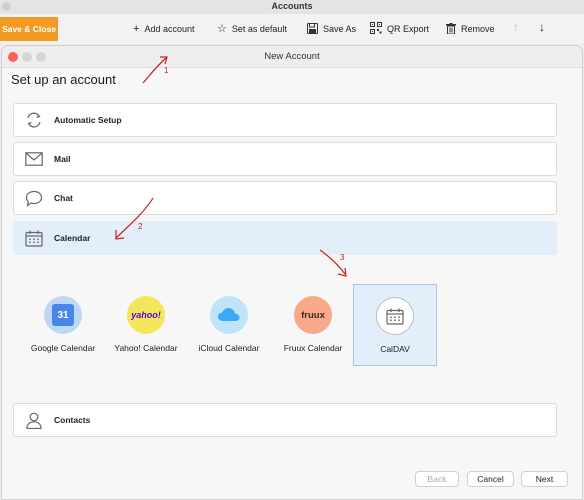  I want to click on calendar-row: Calendar, so click(285, 238).